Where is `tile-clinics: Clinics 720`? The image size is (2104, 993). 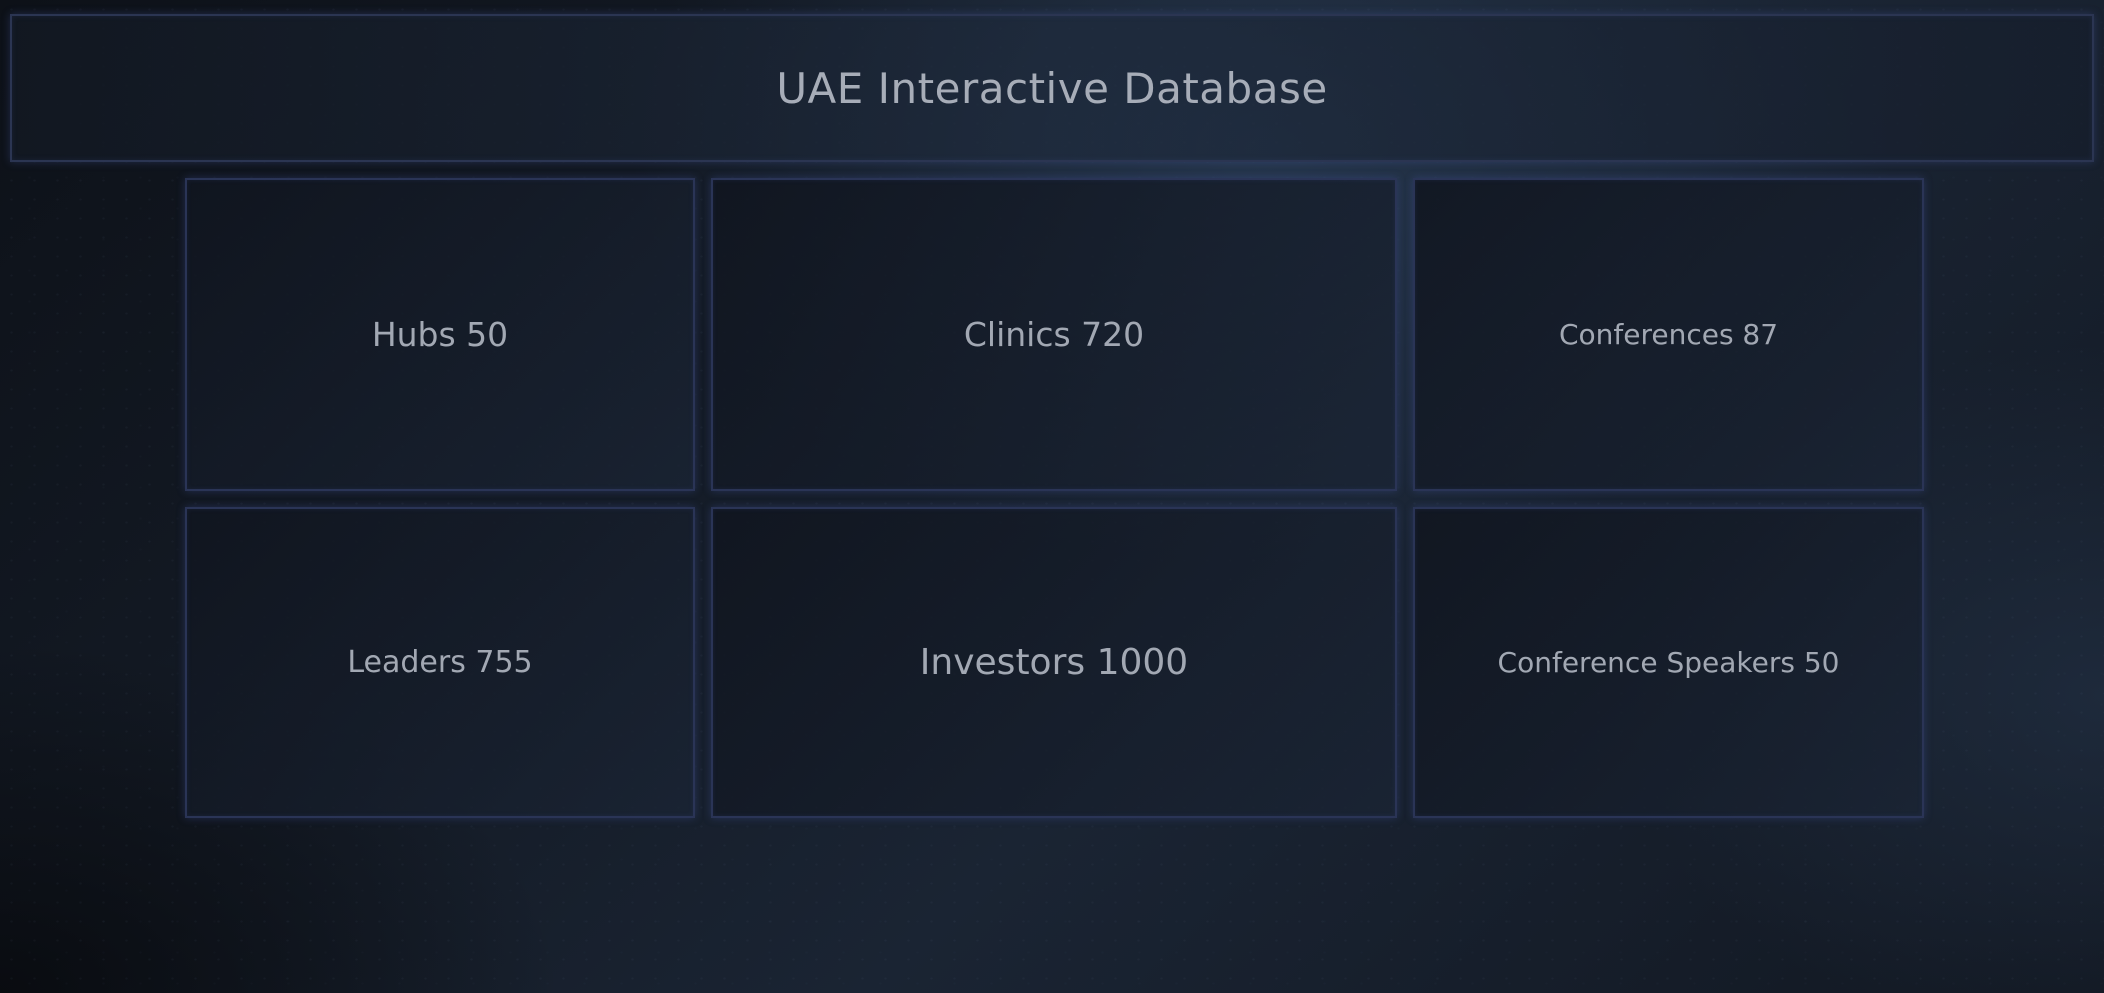
tile-clinics: Clinics 720 is located at coordinates (1054, 334).